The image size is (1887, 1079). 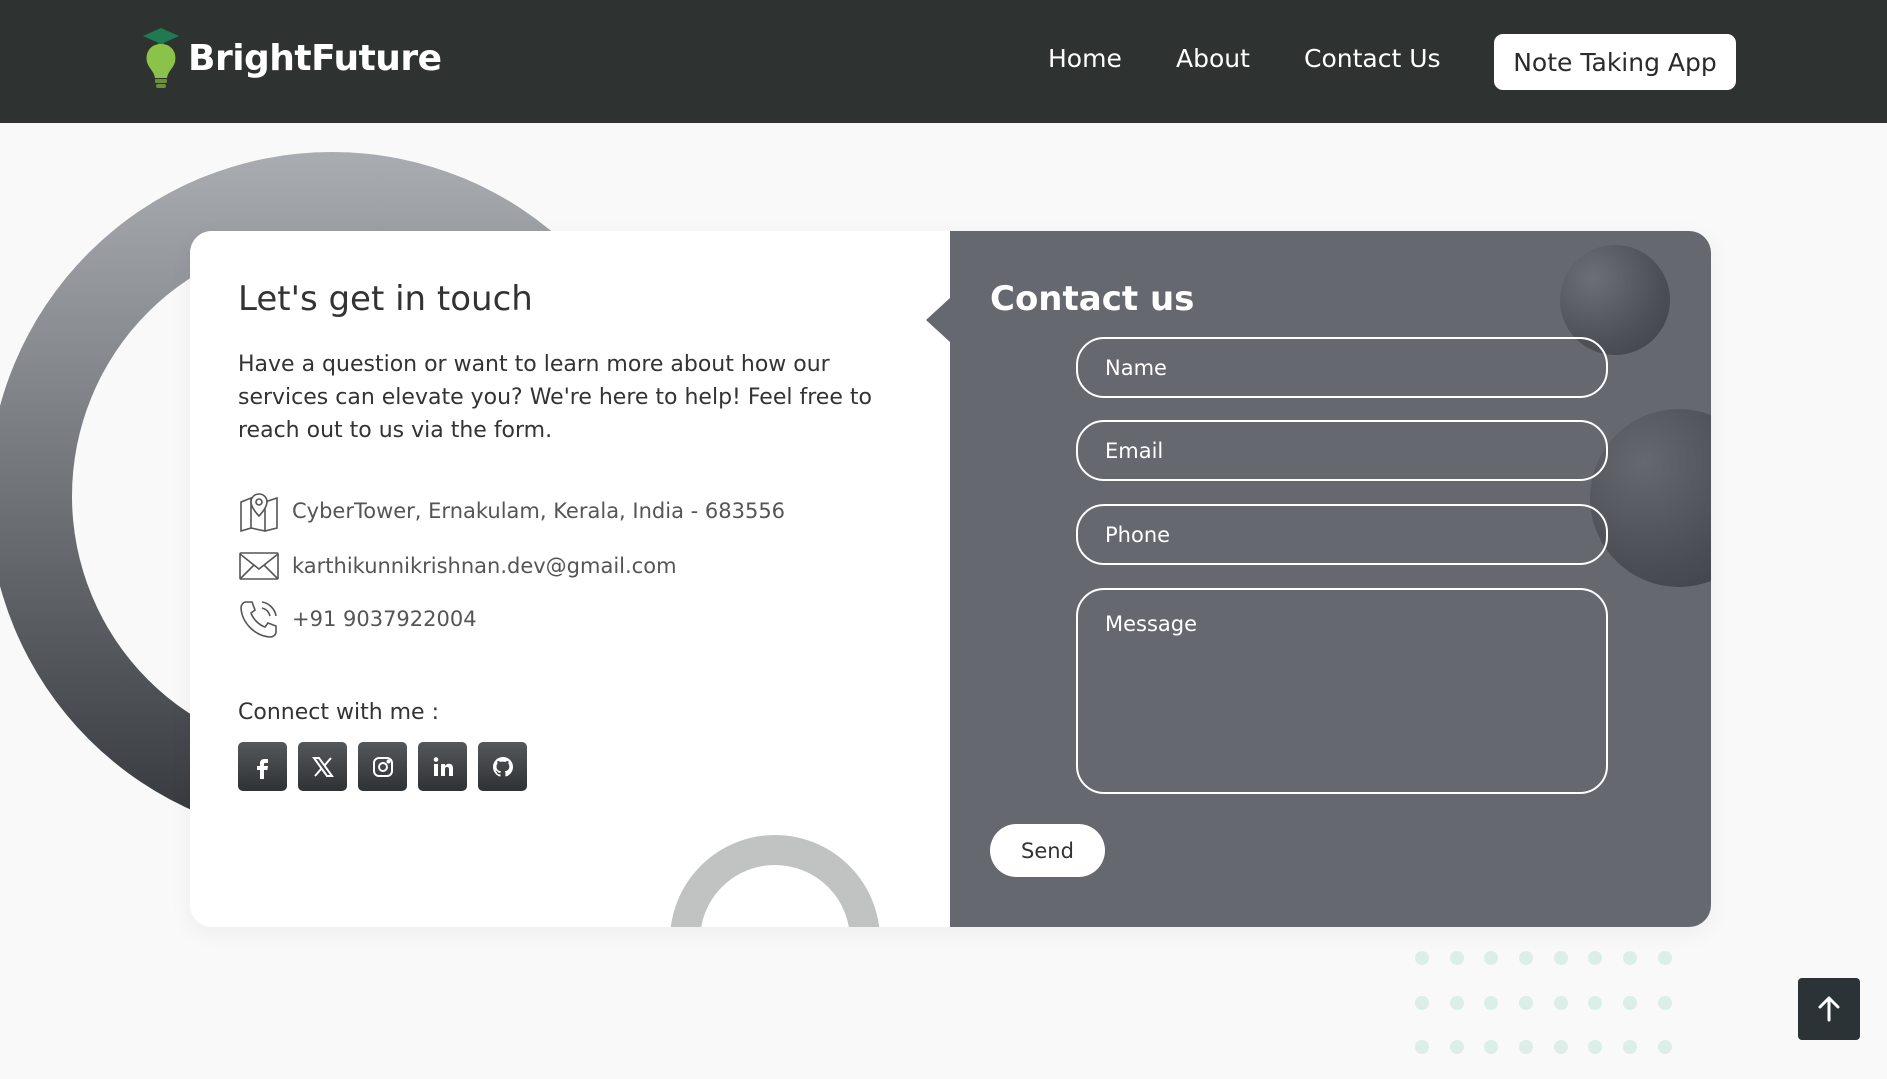 What do you see at coordinates (322, 766) in the screenshot?
I see `x-icon` at bounding box center [322, 766].